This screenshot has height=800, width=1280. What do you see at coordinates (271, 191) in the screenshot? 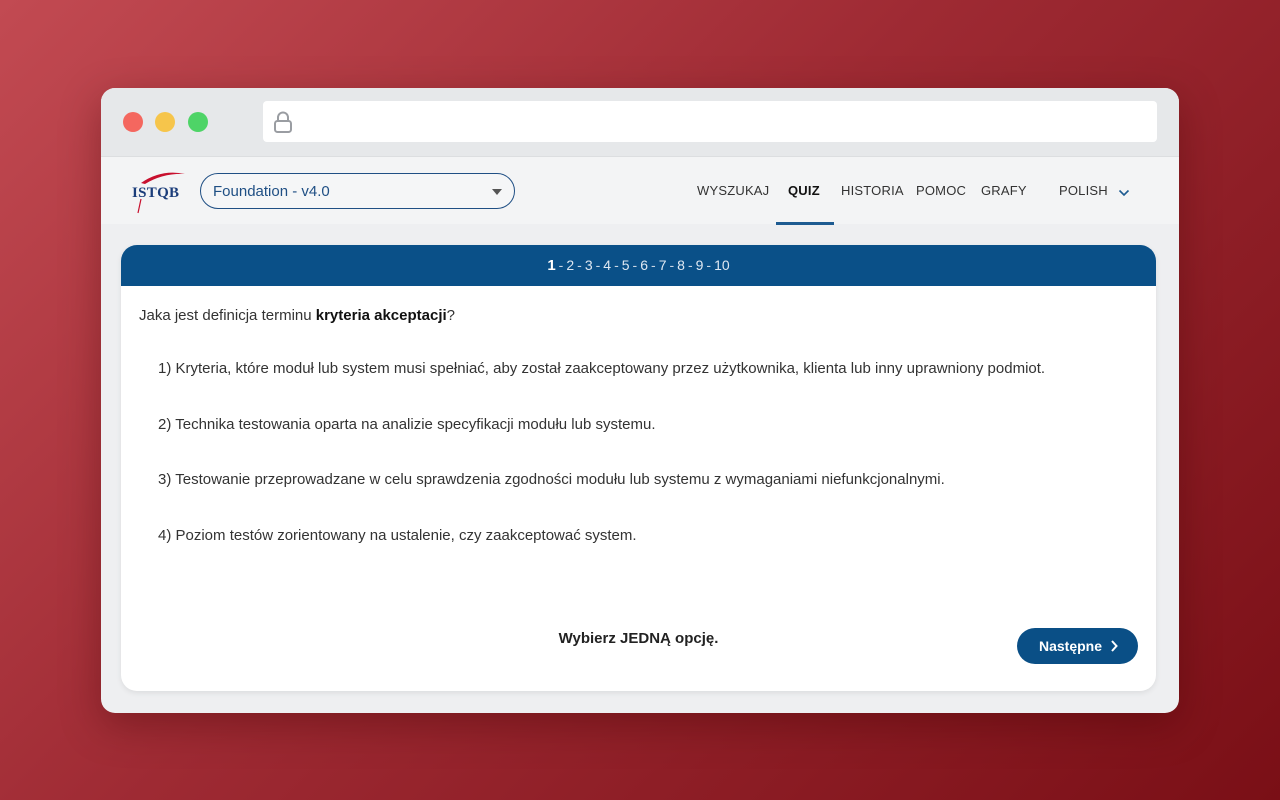
I see `version-select-value: Foundation - v4.0` at bounding box center [271, 191].